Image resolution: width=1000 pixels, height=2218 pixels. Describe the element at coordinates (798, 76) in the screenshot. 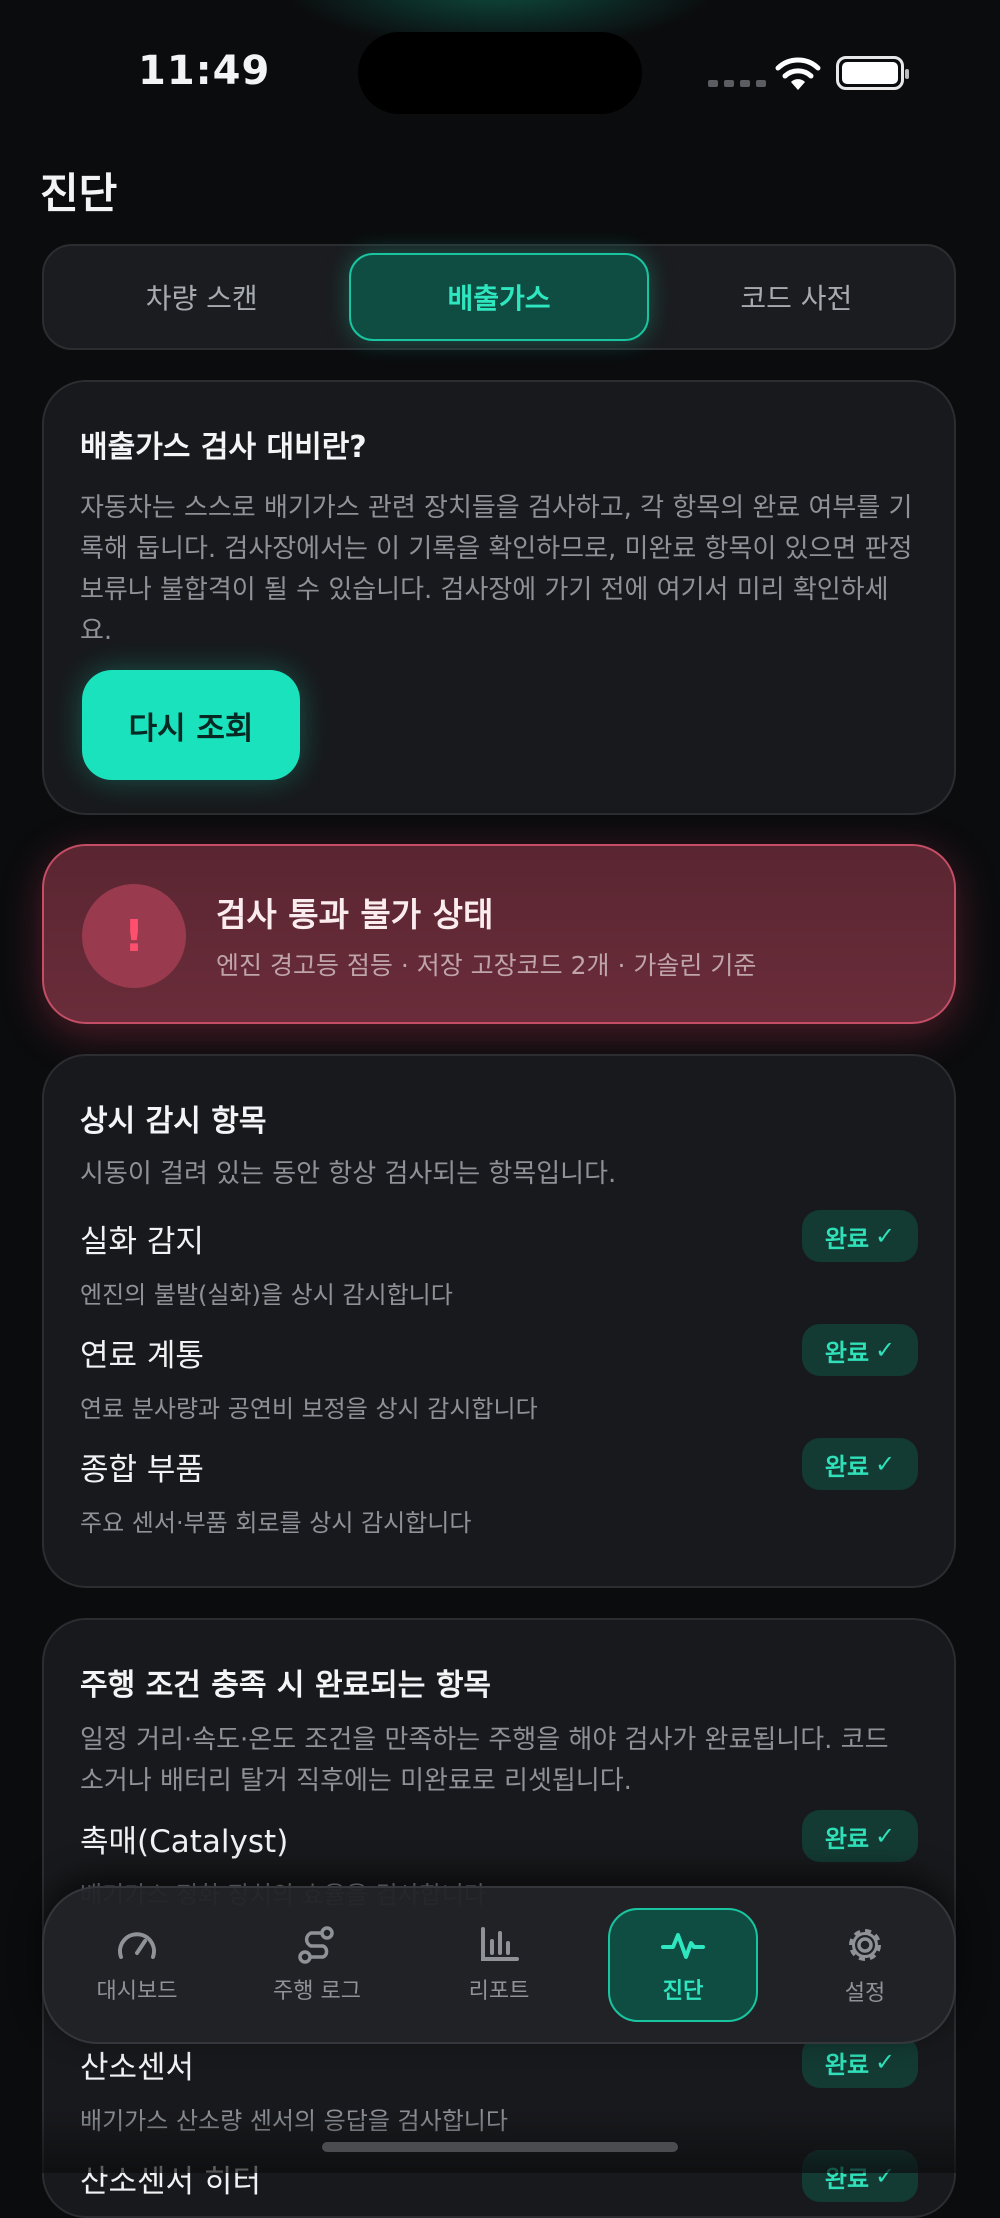

I see `wifi-icon` at that location.